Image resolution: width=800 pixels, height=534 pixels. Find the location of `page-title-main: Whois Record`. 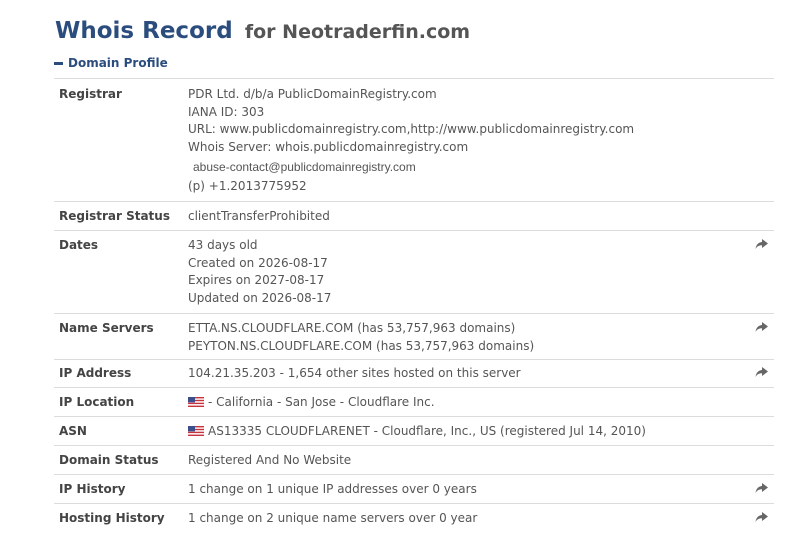

page-title-main: Whois Record is located at coordinates (144, 31).